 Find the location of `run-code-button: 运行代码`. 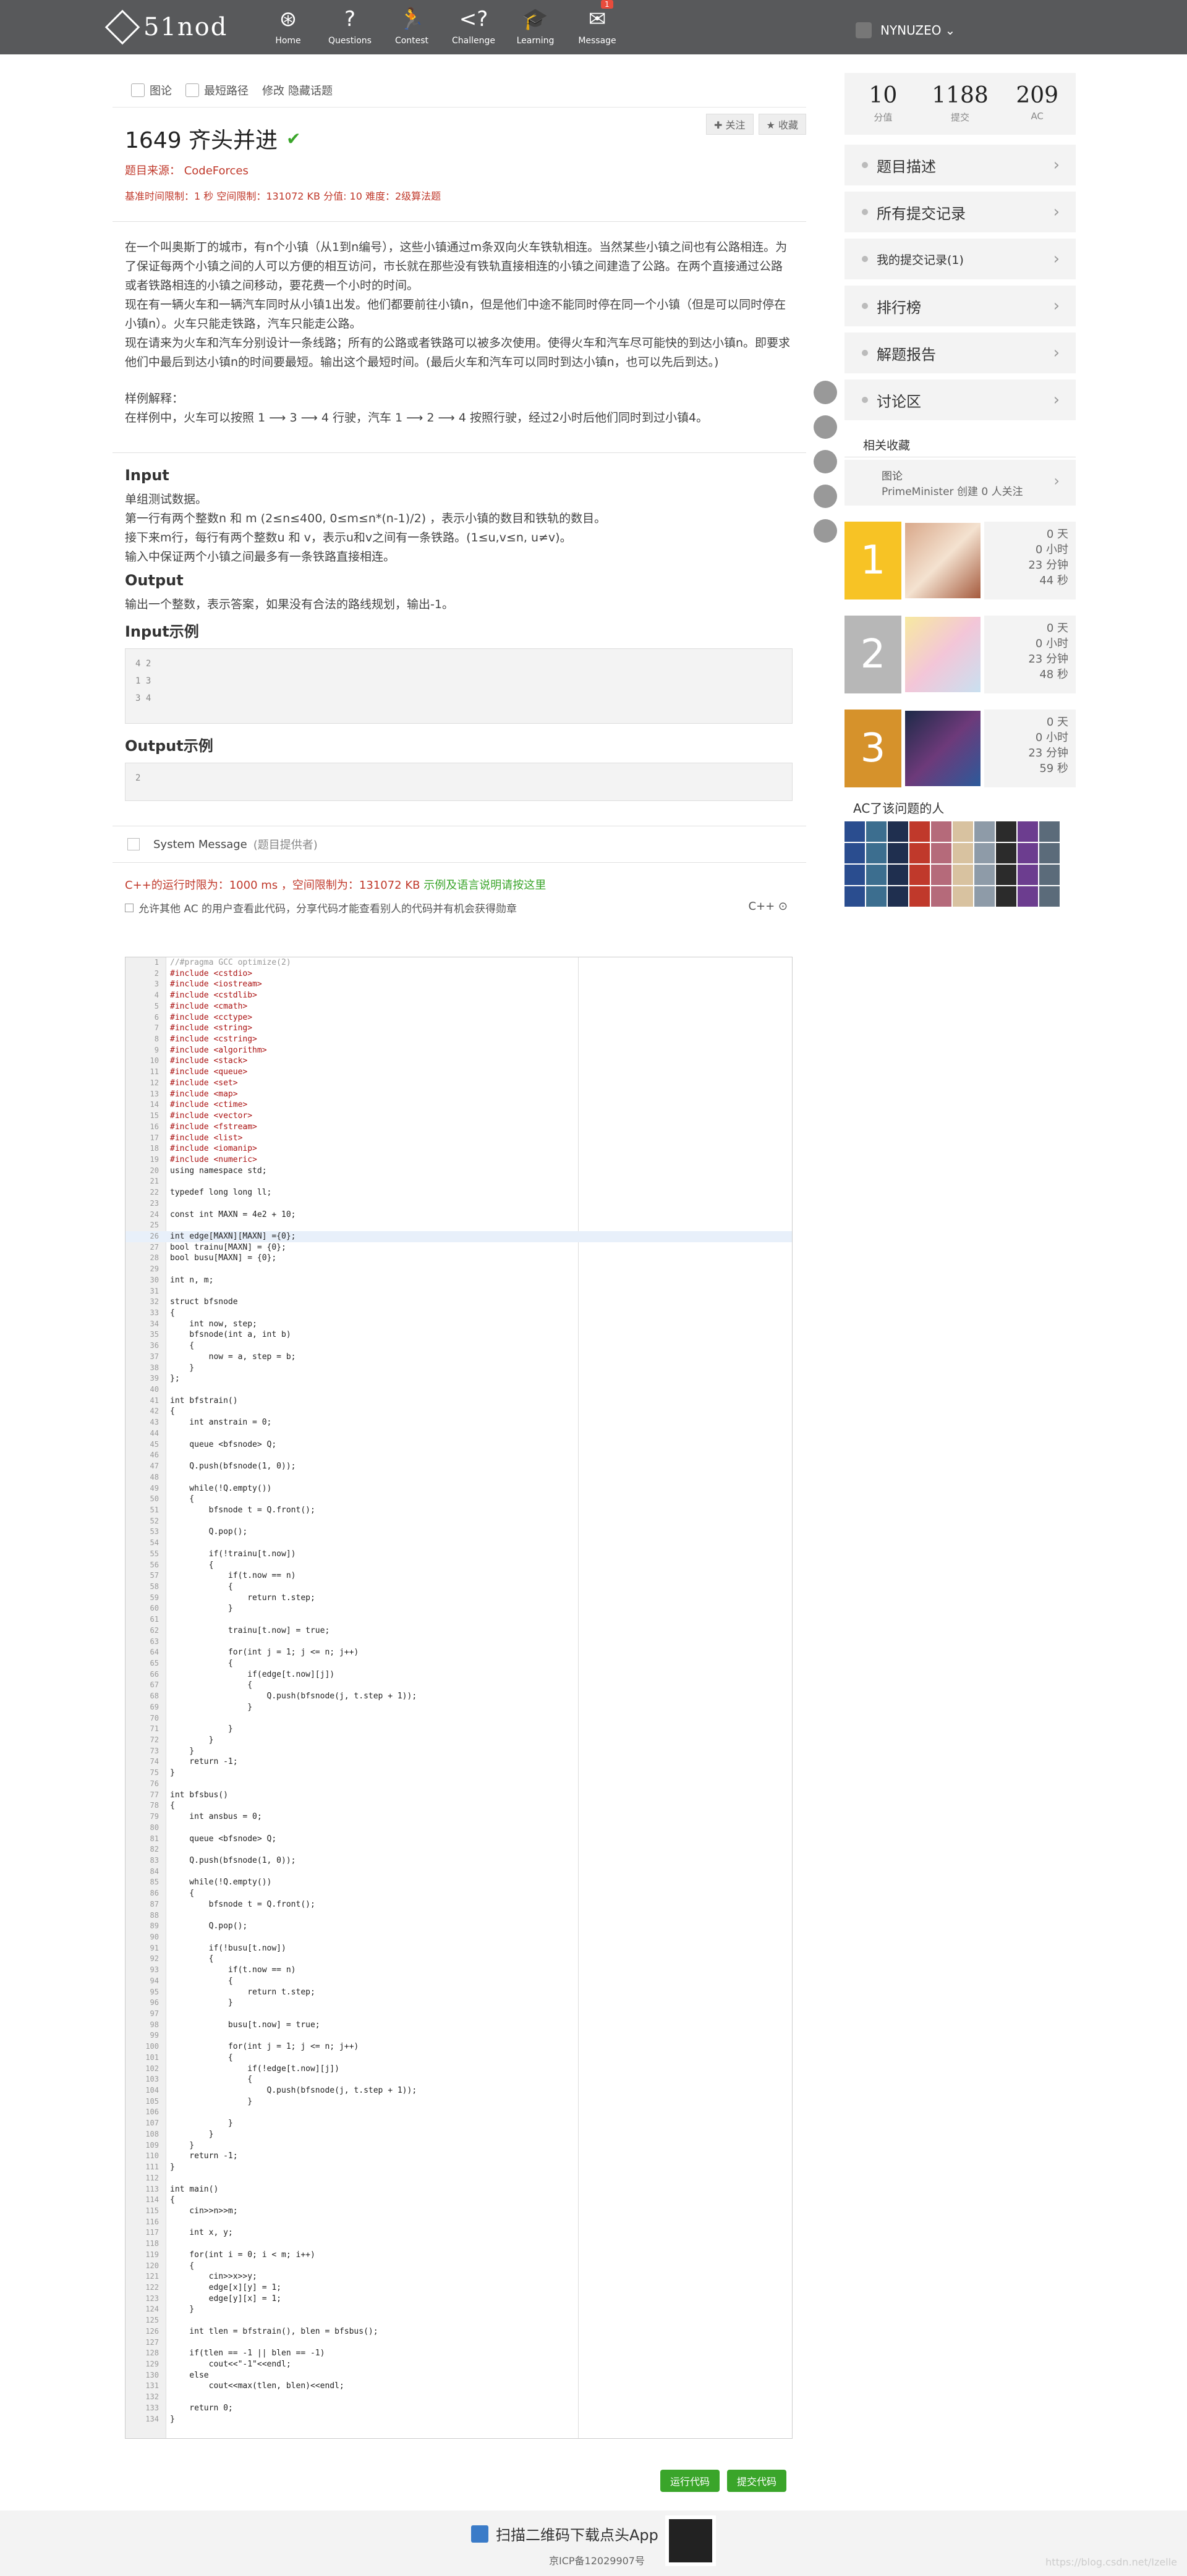

run-code-button: 运行代码 is located at coordinates (690, 2481).